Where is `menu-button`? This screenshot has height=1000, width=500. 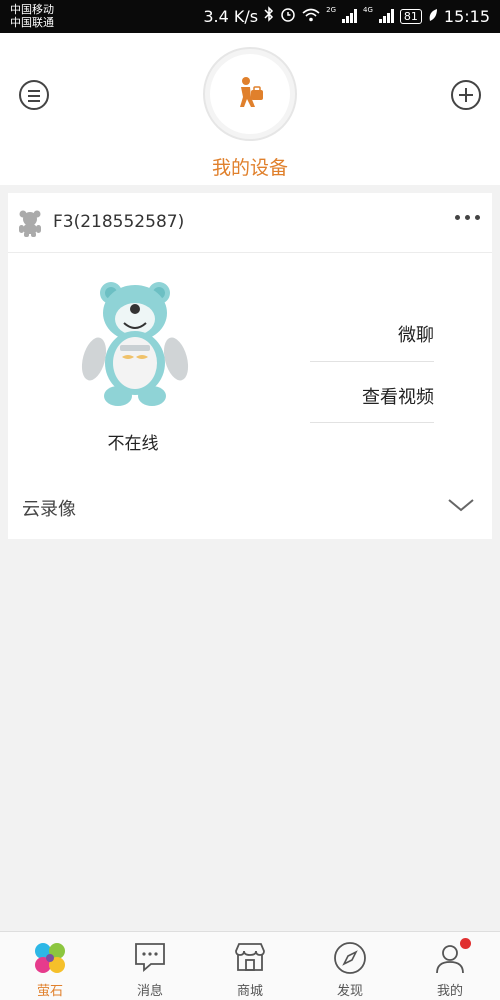 menu-button is located at coordinates (34, 95).